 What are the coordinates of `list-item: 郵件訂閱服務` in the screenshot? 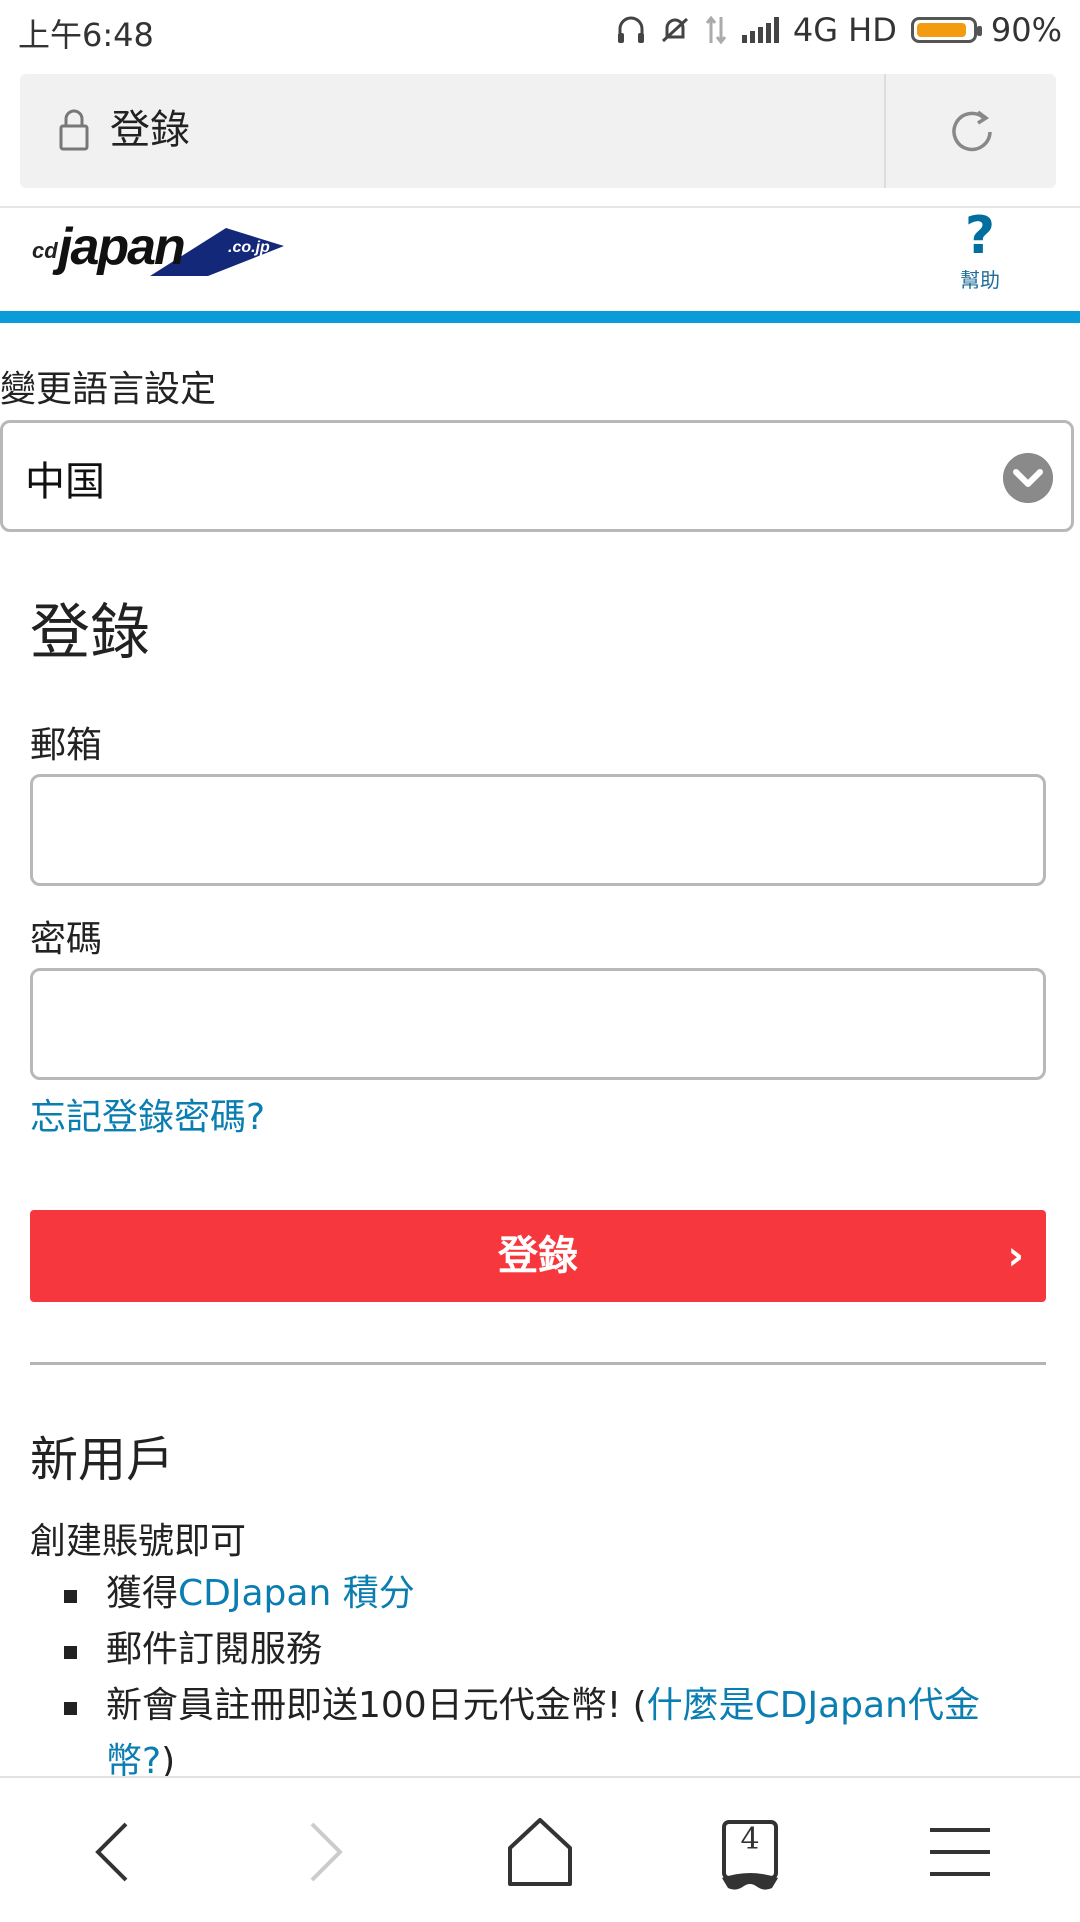 It's located at (535, 1650).